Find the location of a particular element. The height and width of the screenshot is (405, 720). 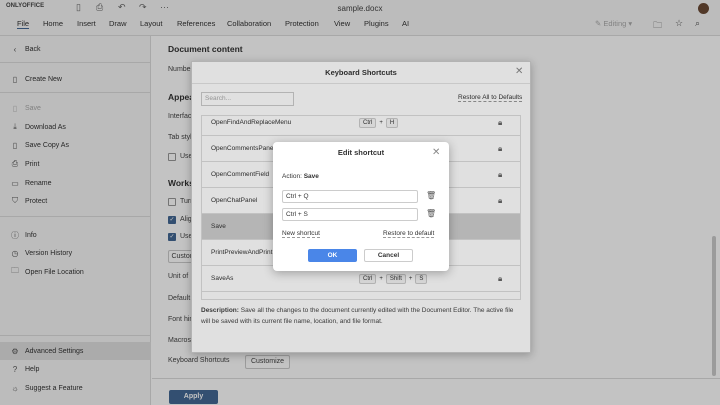

restore-default-link: Restore to default is located at coordinates (409, 234).